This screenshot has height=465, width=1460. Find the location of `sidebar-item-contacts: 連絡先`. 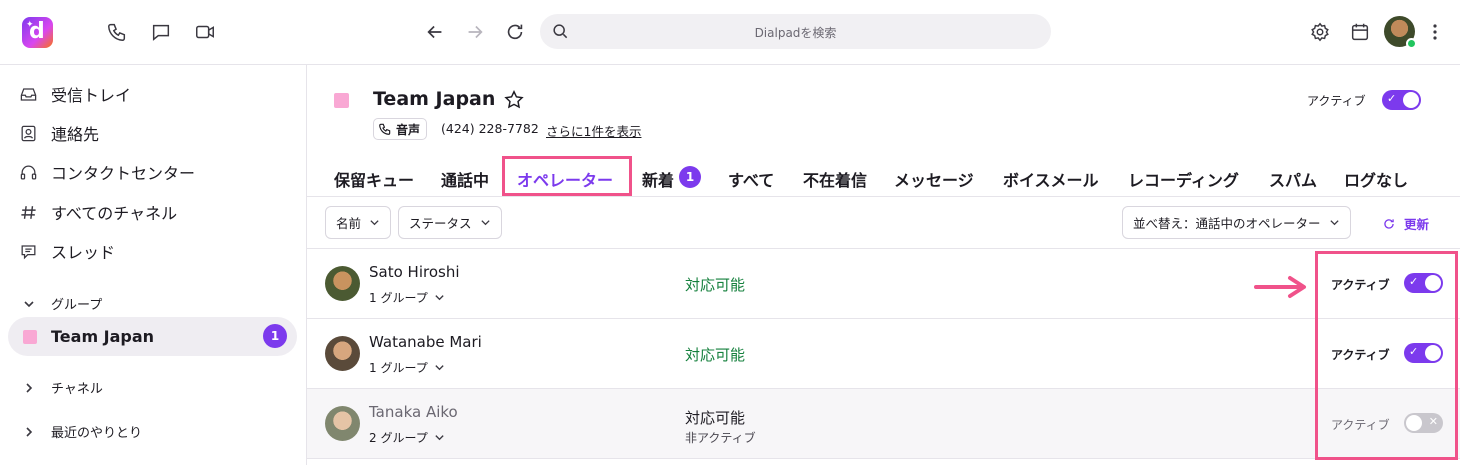

sidebar-item-contacts: 連絡先 is located at coordinates (58, 133).